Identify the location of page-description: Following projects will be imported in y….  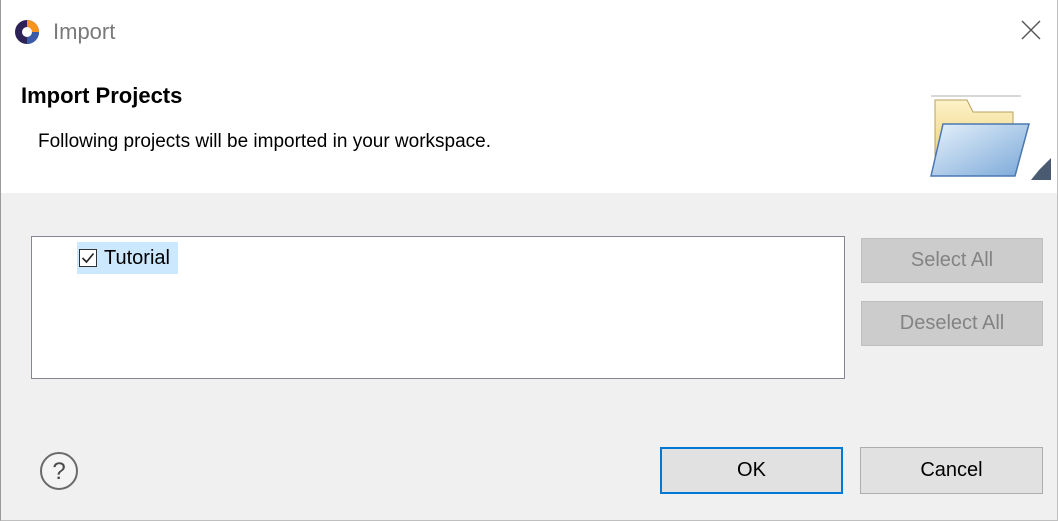
(265, 141).